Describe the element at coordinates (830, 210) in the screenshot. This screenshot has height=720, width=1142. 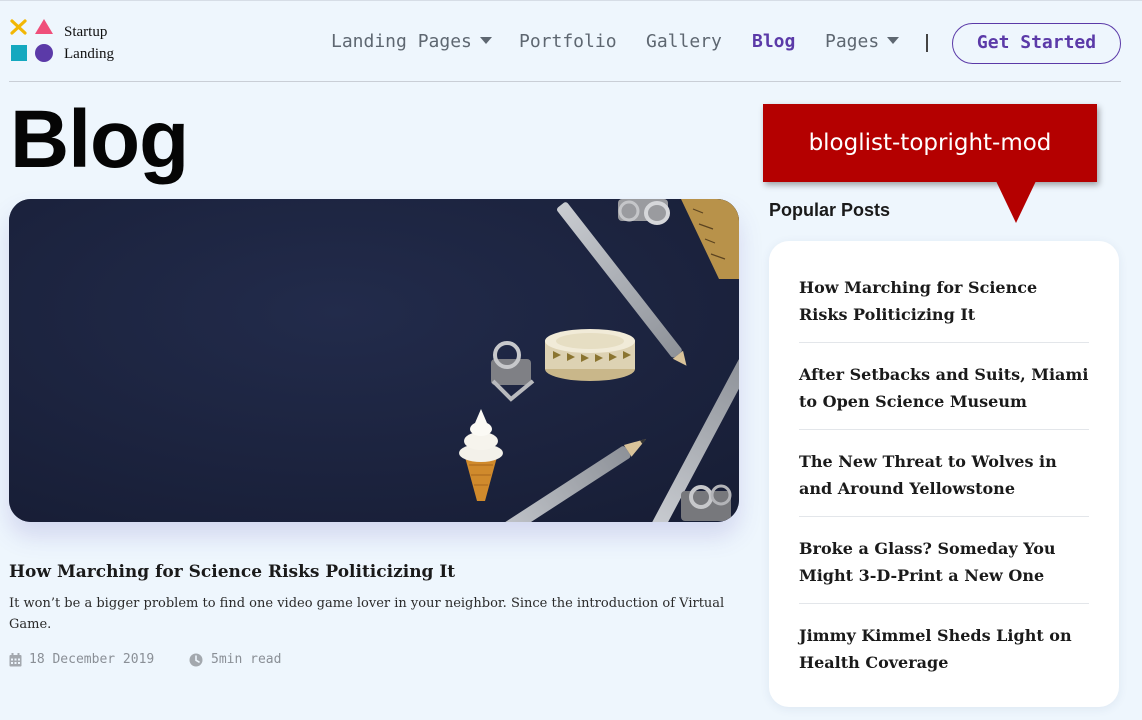
I see `popular-posts-heading: Popular Posts` at that location.